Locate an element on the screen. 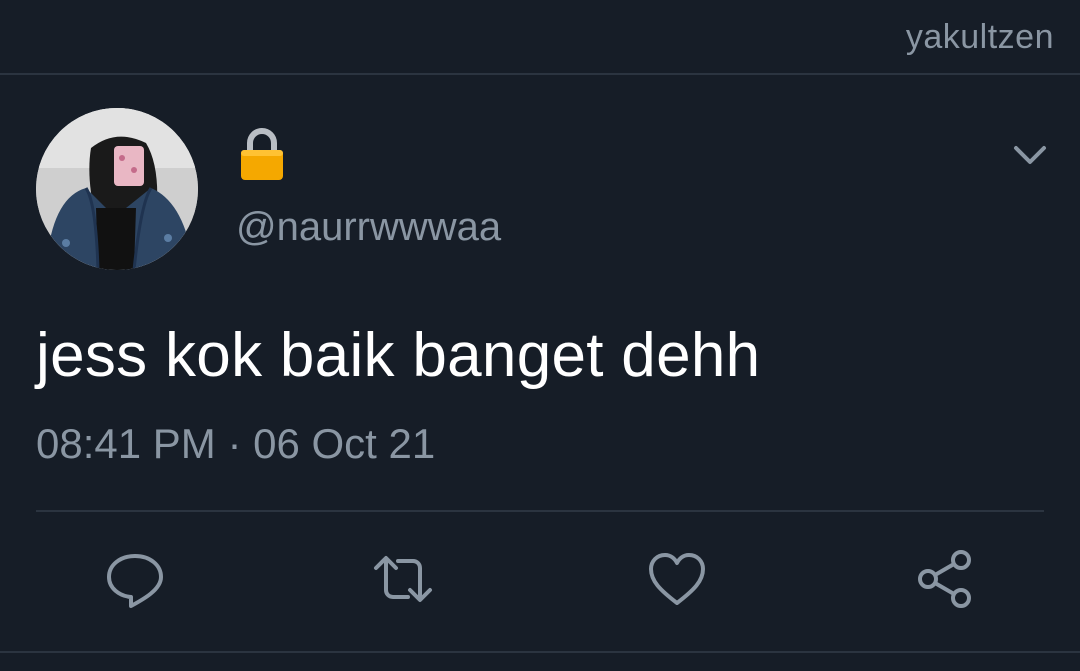 The height and width of the screenshot is (671, 1080). avatar-image is located at coordinates (117, 189).